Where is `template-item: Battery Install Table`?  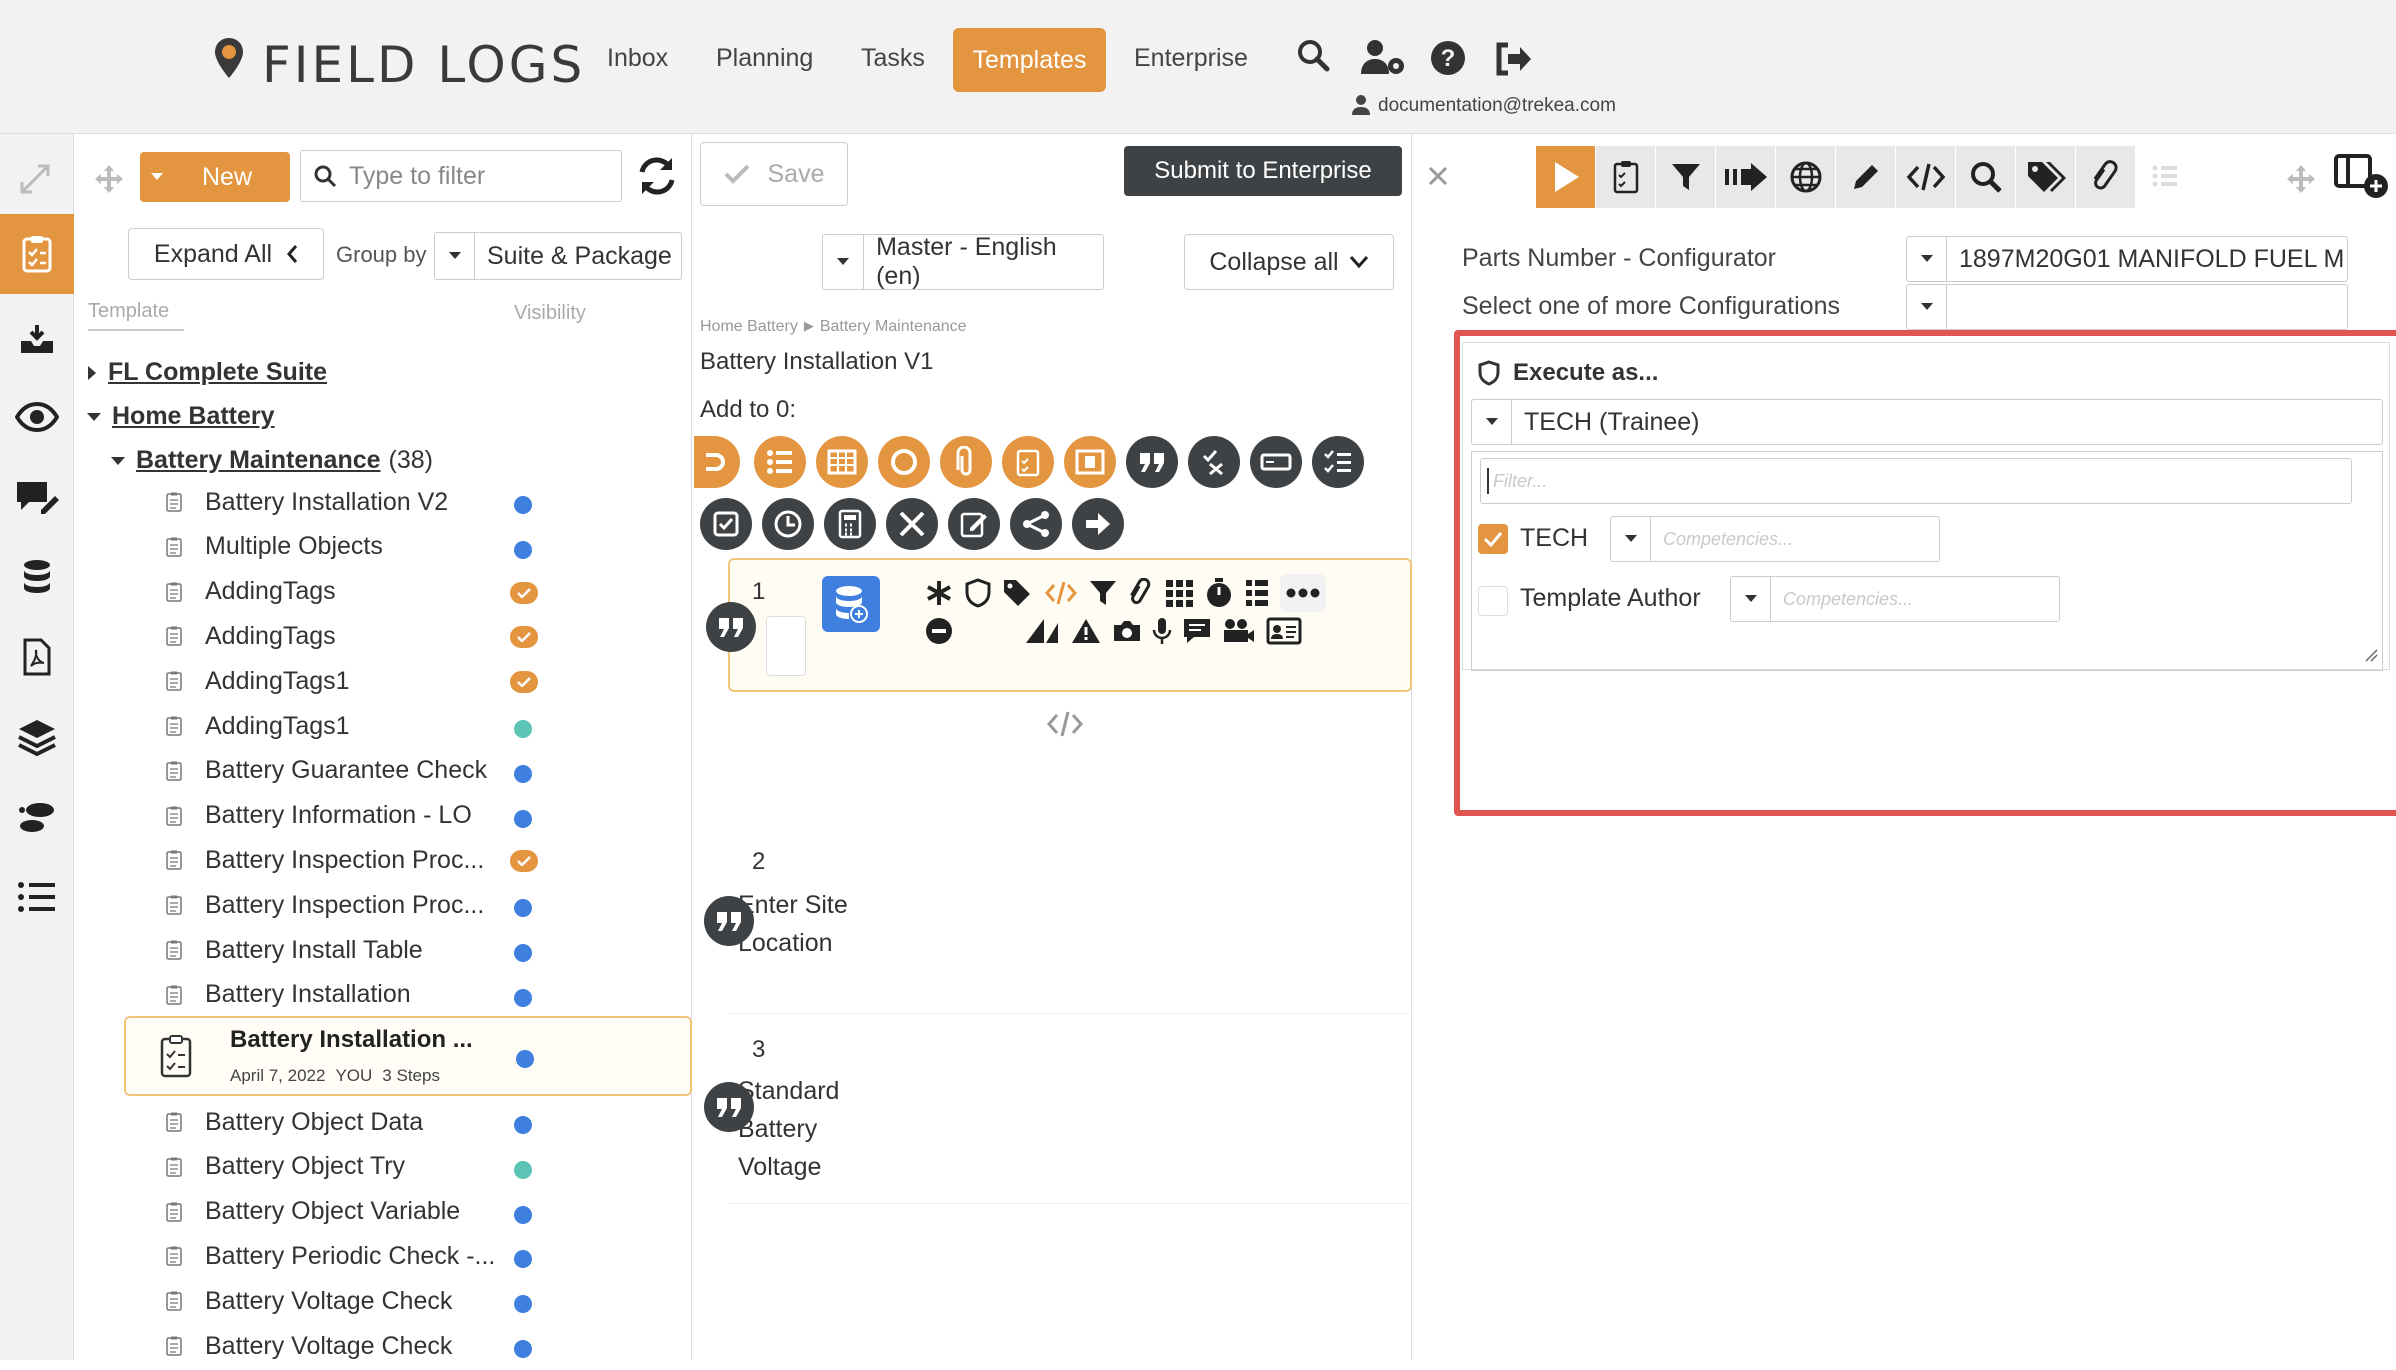
template-item: Battery Install Table is located at coordinates (383, 950).